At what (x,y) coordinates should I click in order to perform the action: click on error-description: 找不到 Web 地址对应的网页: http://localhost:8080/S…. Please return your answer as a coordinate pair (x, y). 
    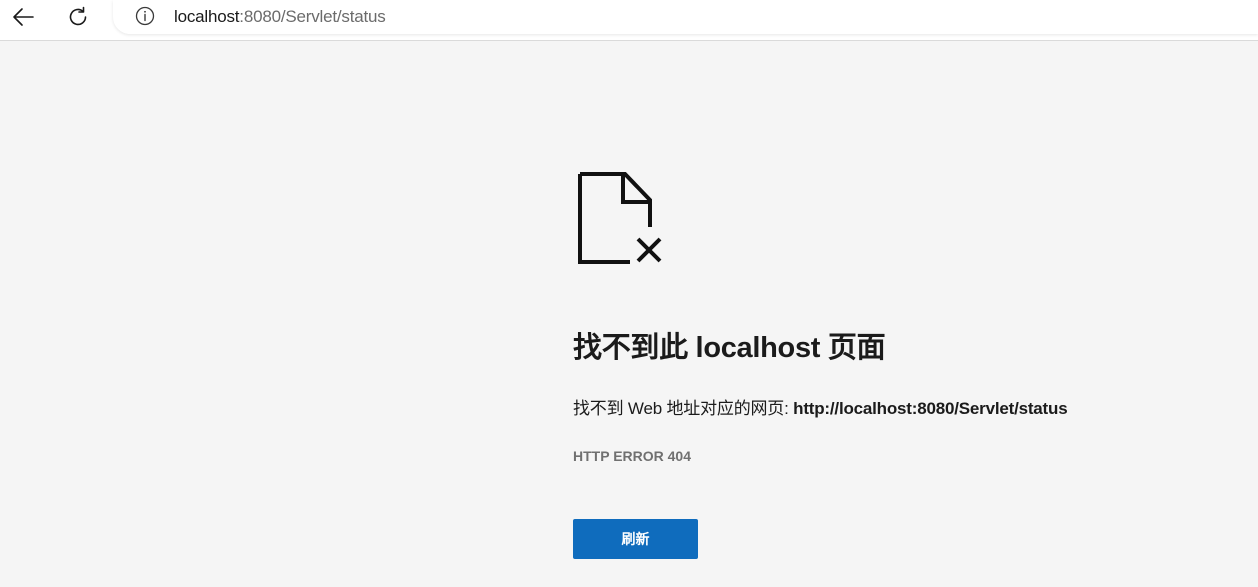
    Looking at the image, I should click on (820, 406).